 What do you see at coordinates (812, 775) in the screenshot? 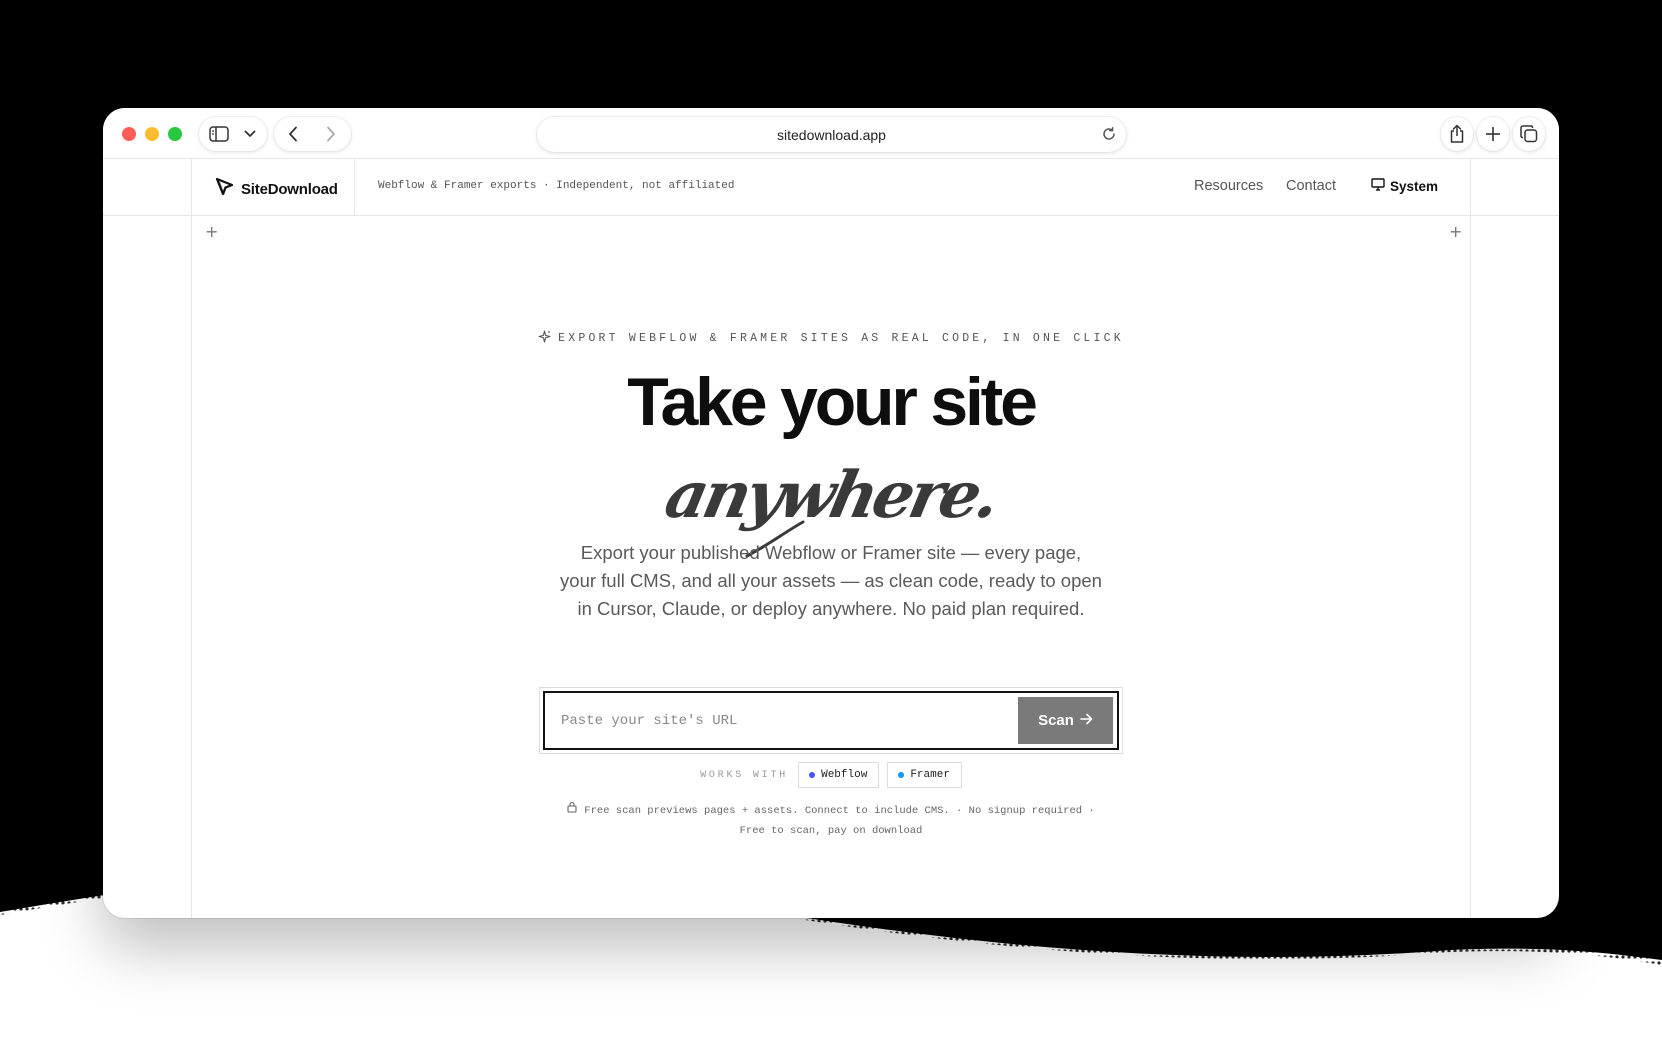
I see `webflow-dot` at bounding box center [812, 775].